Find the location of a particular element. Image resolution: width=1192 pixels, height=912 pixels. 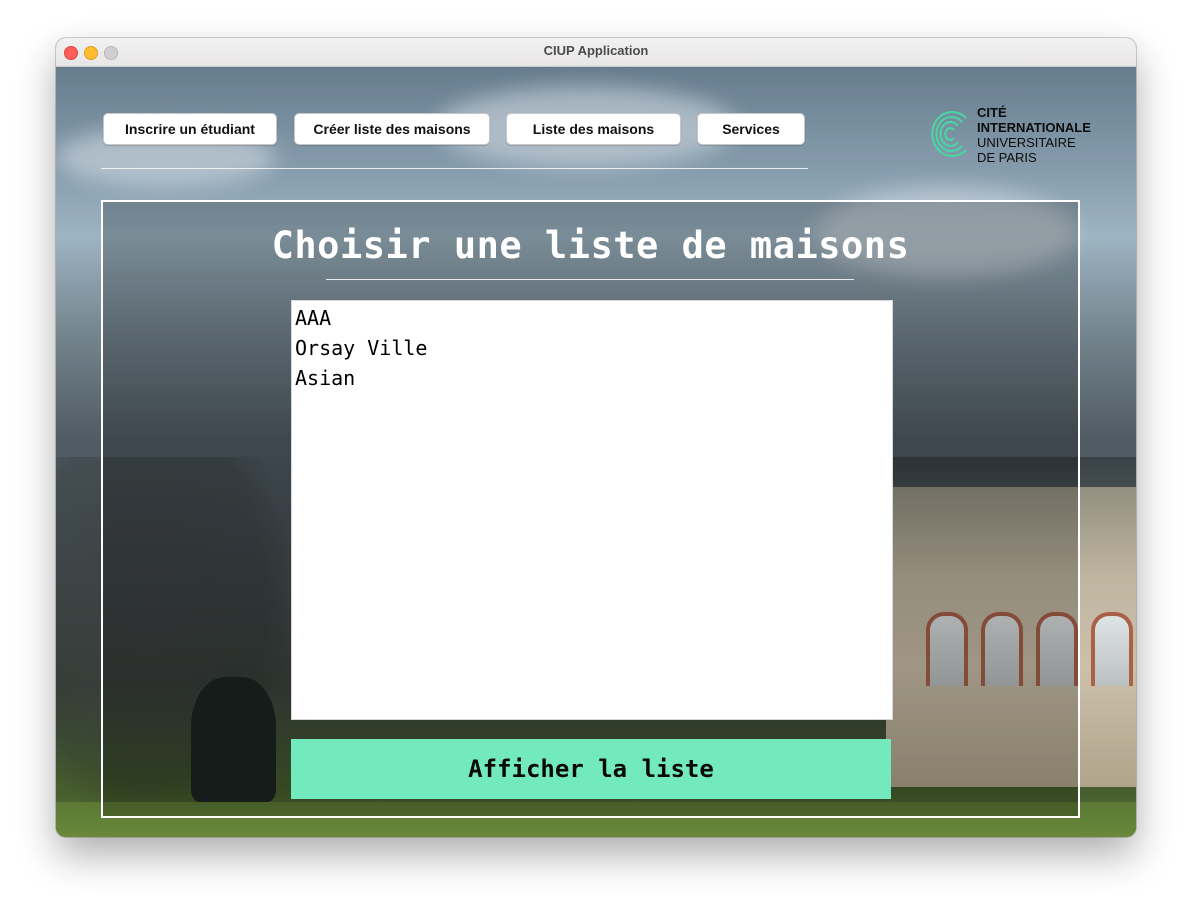

window-title: CIUP Application is located at coordinates (596, 50).